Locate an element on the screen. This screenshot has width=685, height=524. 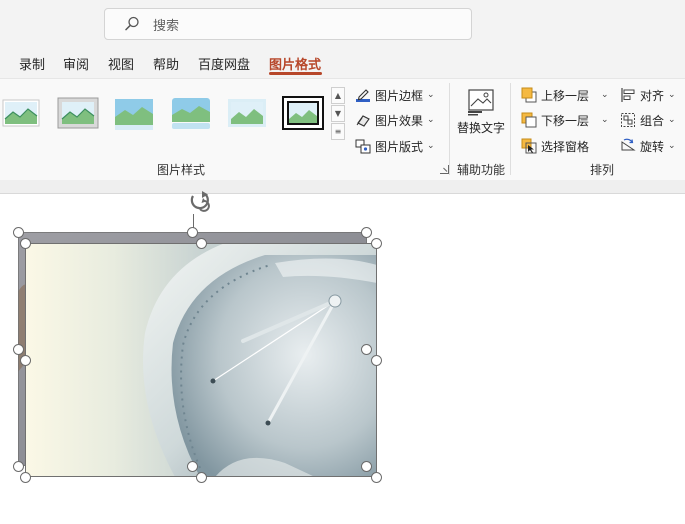
rotate-handle-icon is located at coordinates (200, 204).